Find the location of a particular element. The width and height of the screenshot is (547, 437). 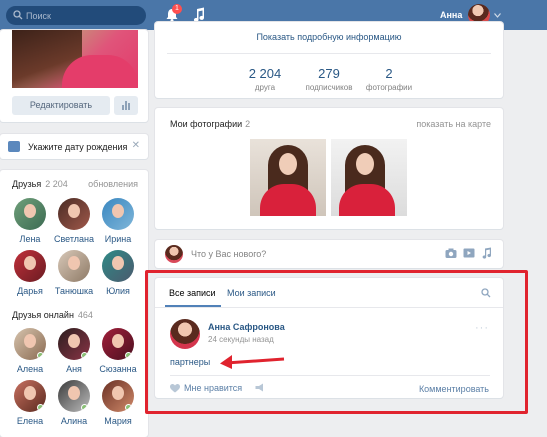

stats-button is located at coordinates (126, 105).